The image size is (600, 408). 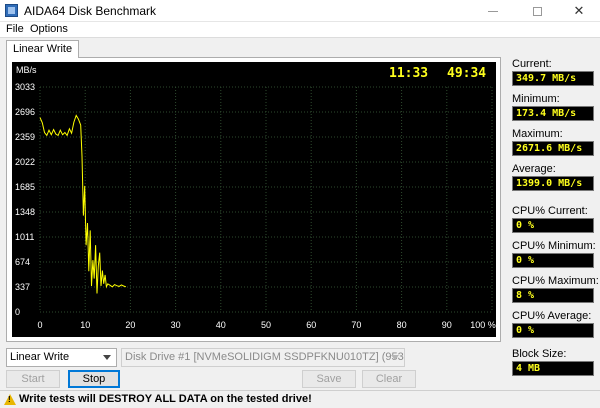 I want to click on stat-value-average: 1399.0 MB/s, so click(x=553, y=183).